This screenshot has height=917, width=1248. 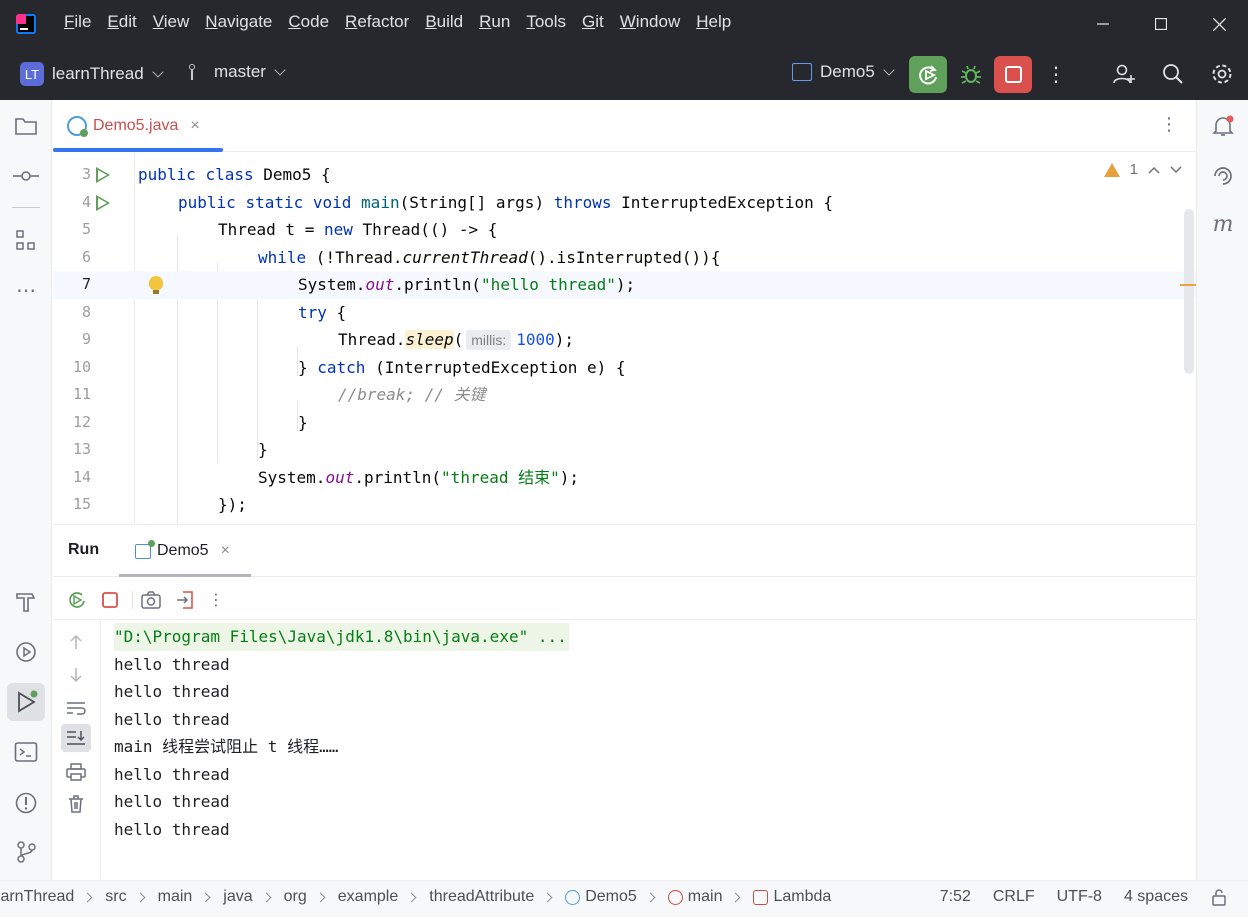 I want to click on intellij-logo-icon, so click(x=26, y=24).